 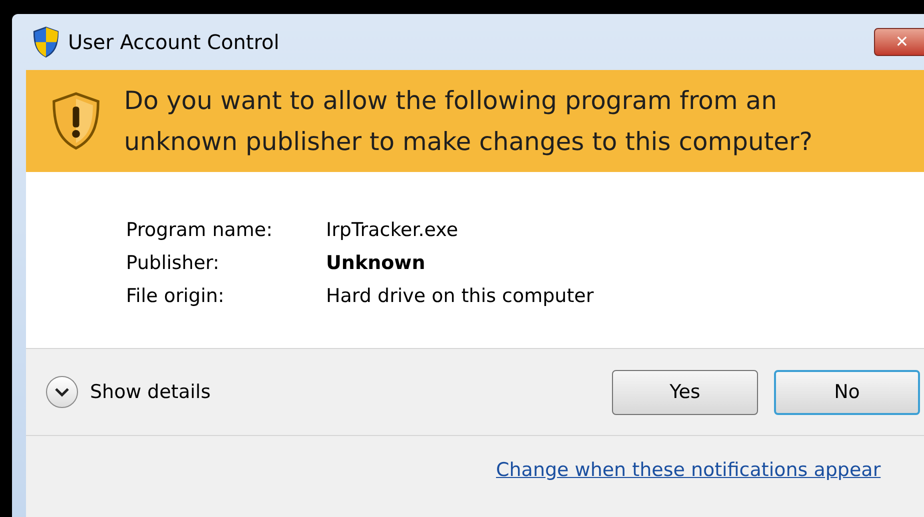 I want to click on detail-value: IrpTracker.exe, so click(x=392, y=230).